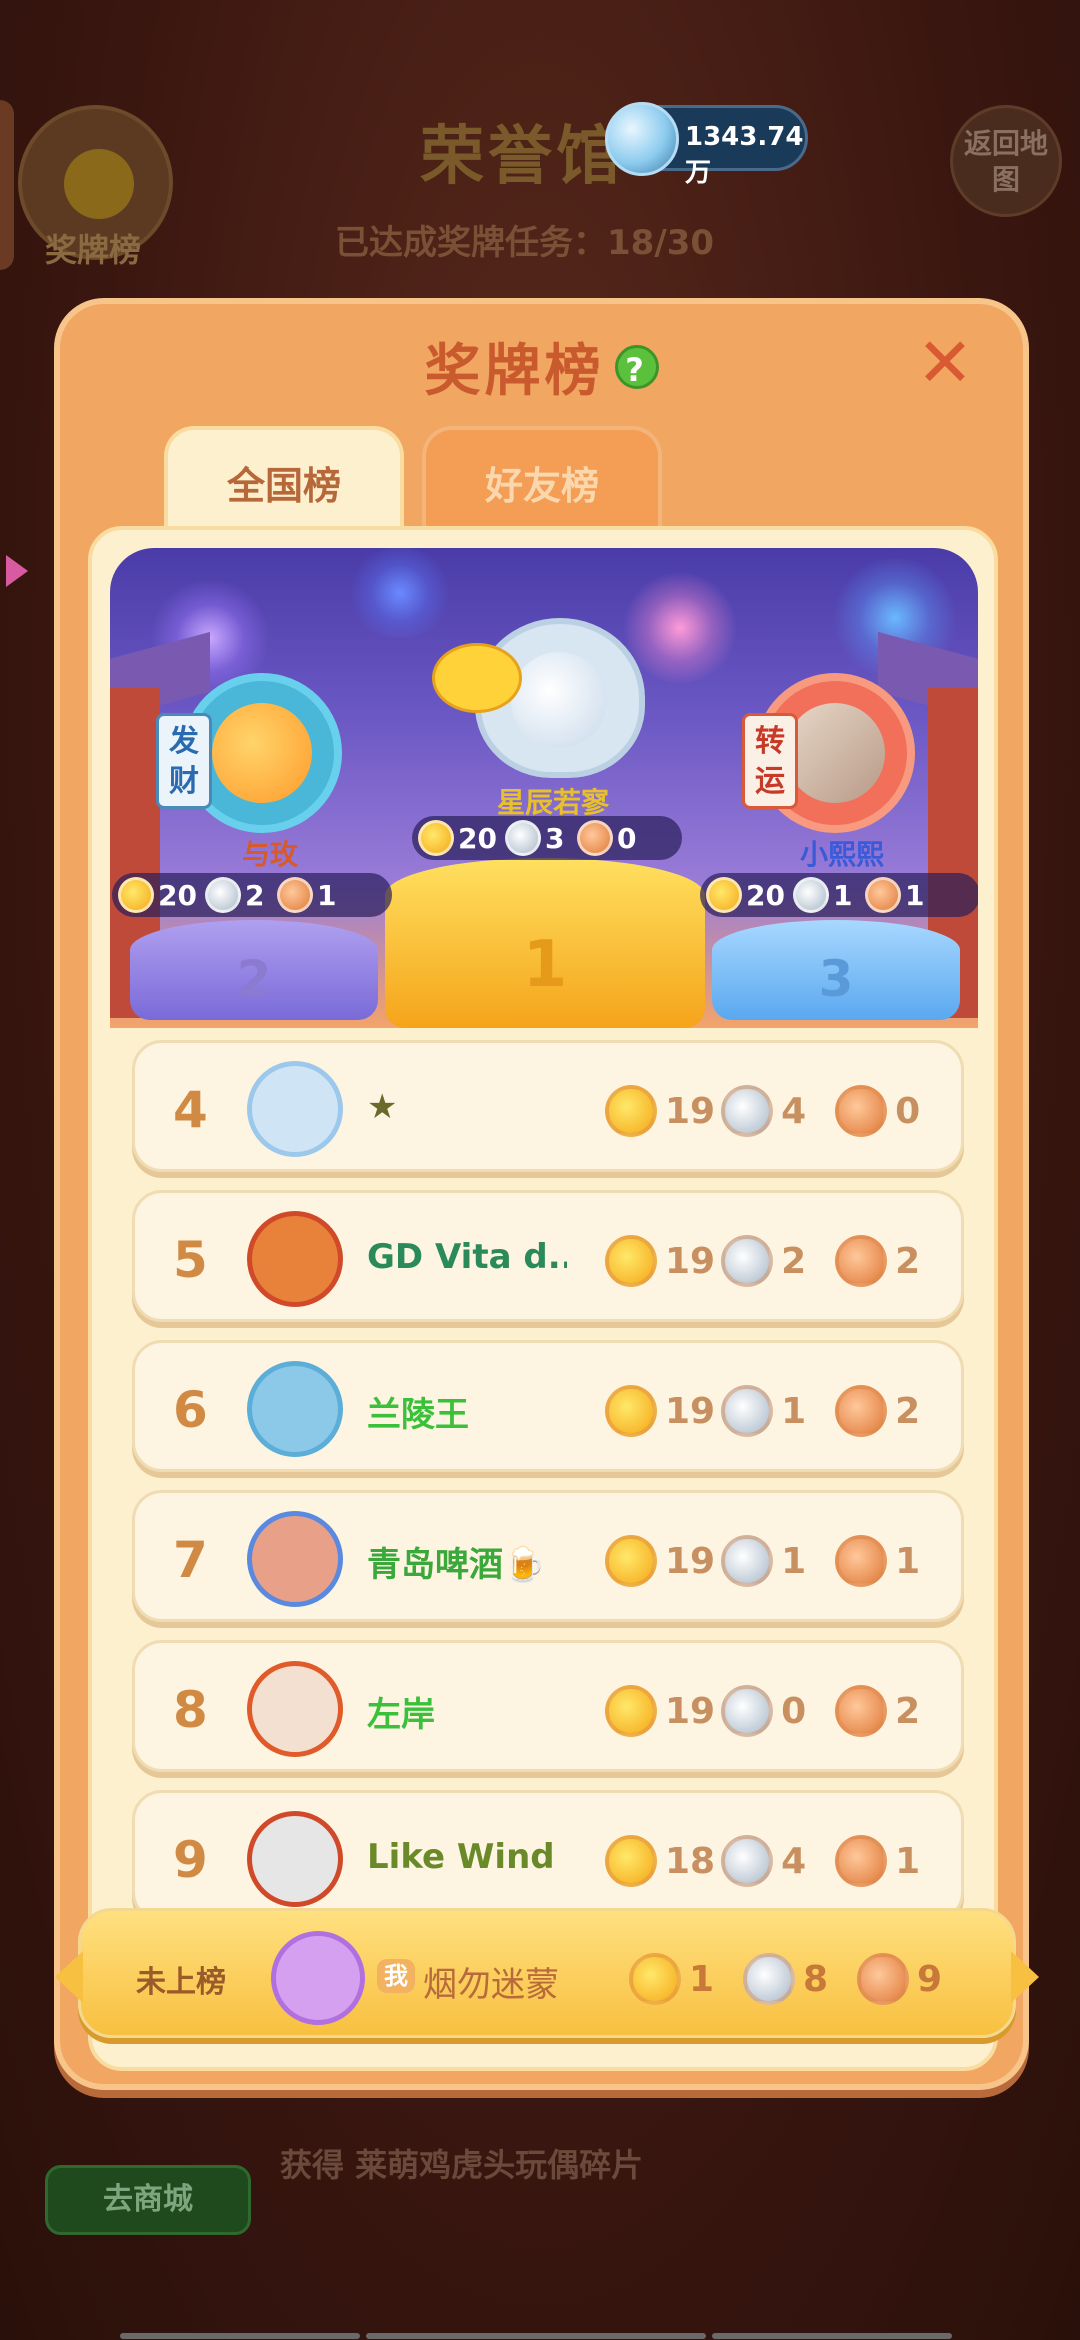  What do you see at coordinates (636, 366) in the screenshot?
I see `help-icon: ?` at bounding box center [636, 366].